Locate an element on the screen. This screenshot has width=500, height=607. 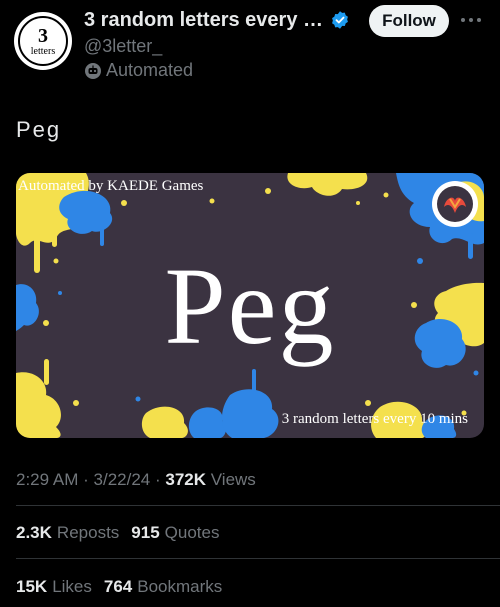
reposts-stat: 2.3K Reposts is located at coordinates (67, 533).